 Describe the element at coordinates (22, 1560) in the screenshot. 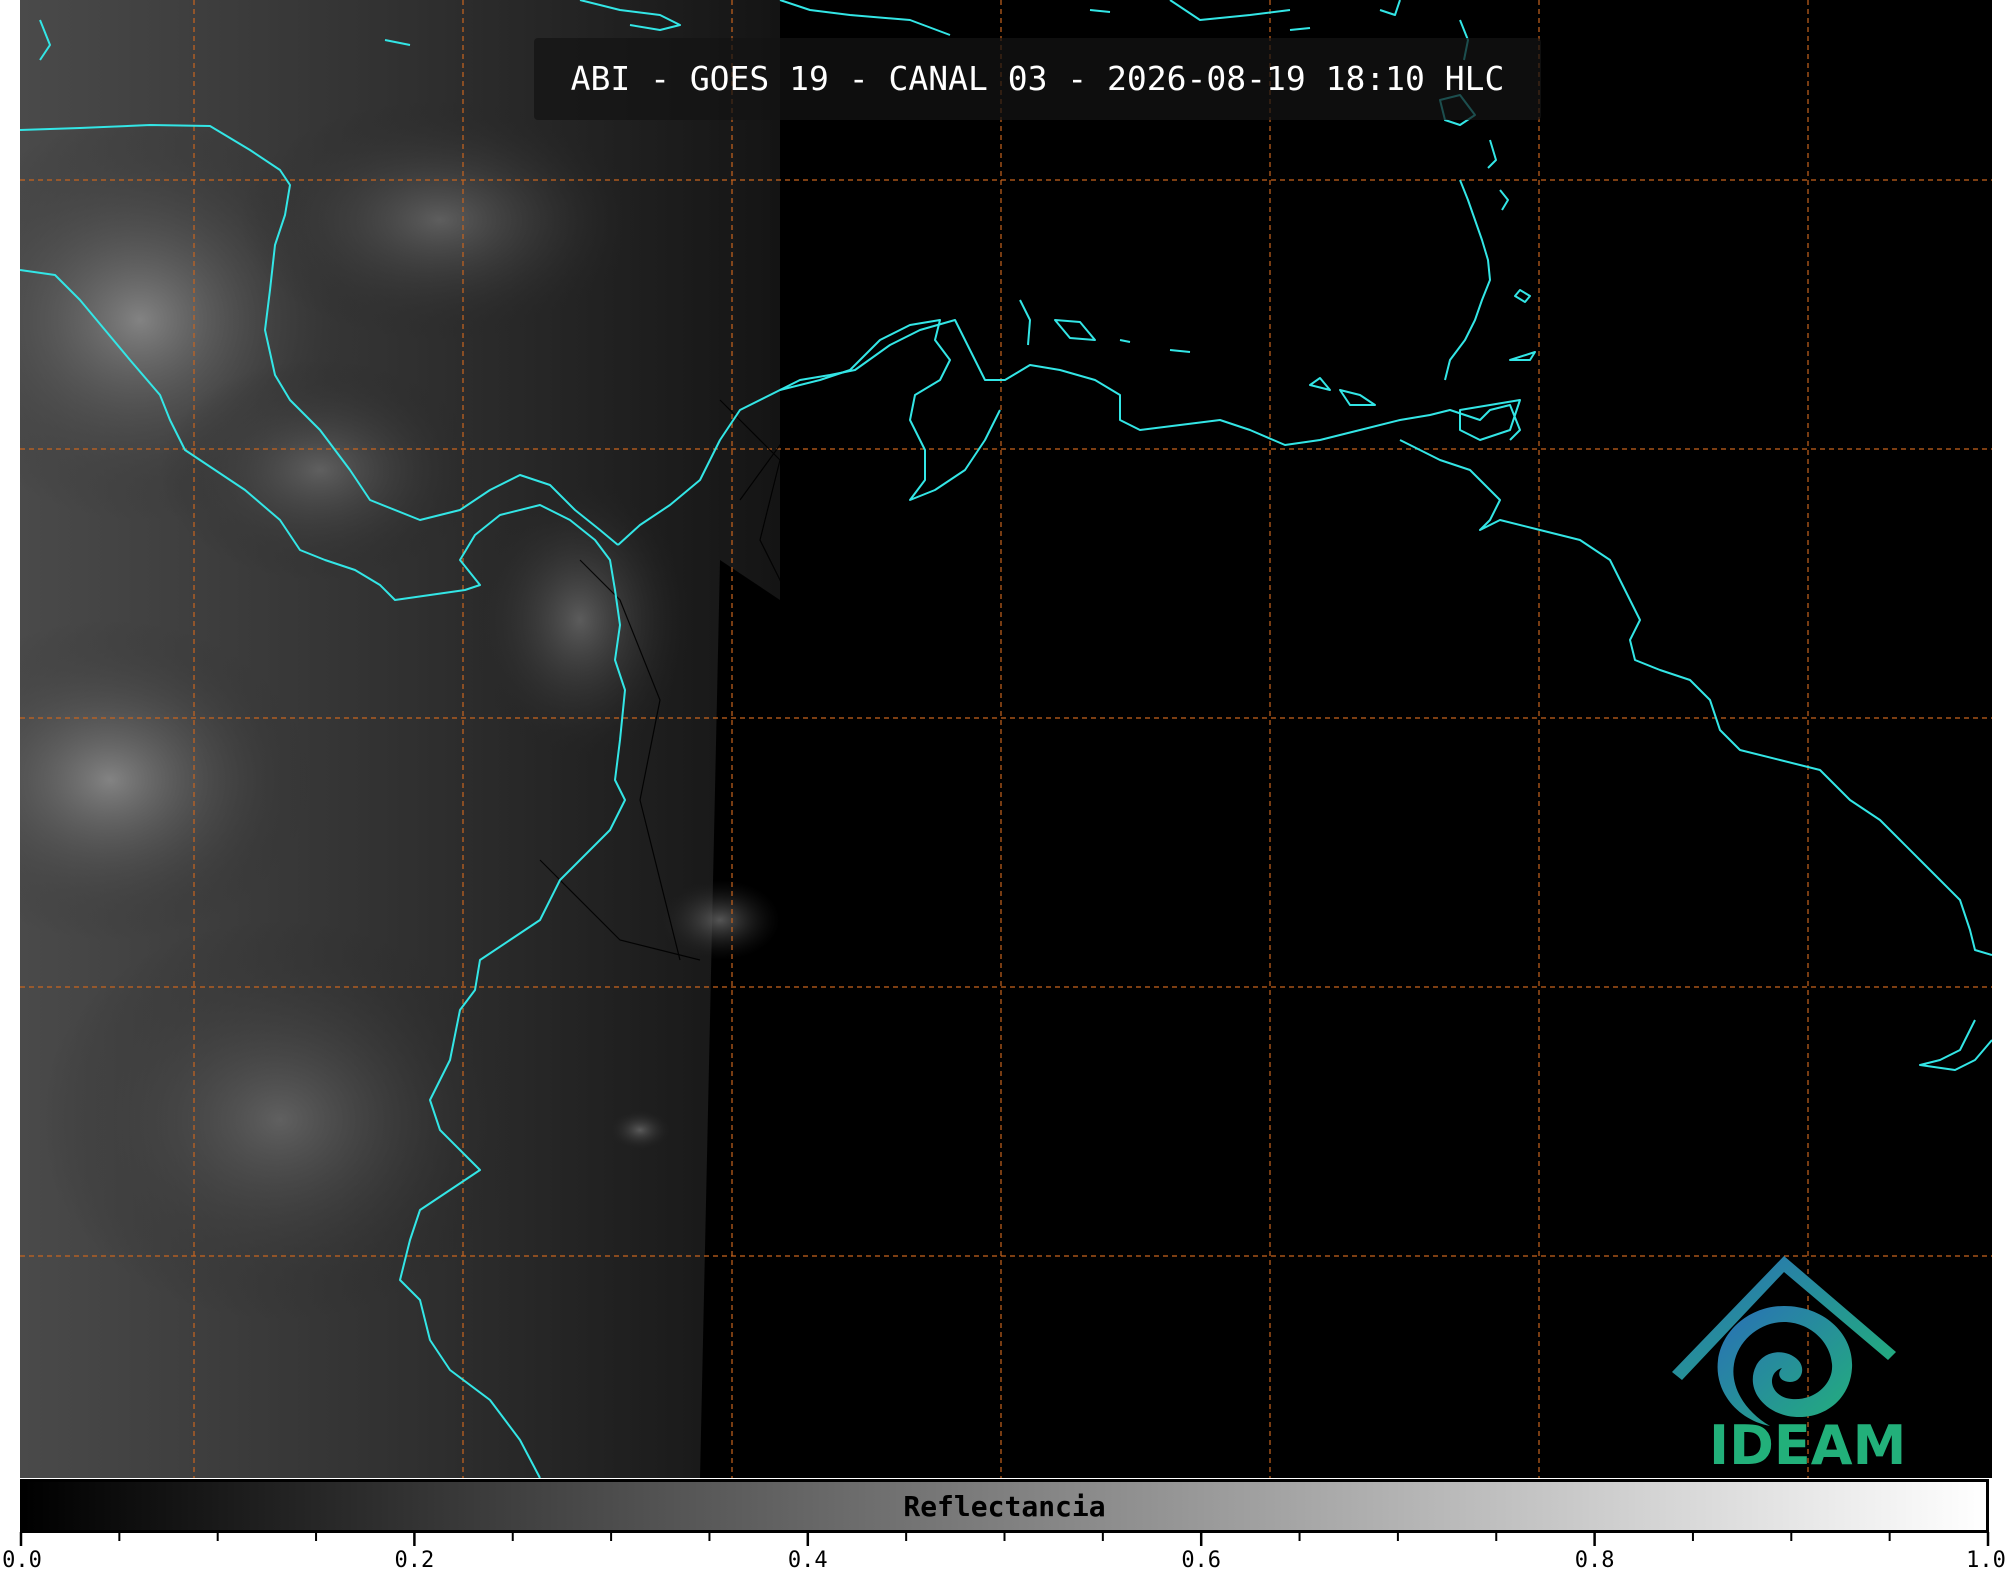

I see `tick-label-0: 0.0` at that location.